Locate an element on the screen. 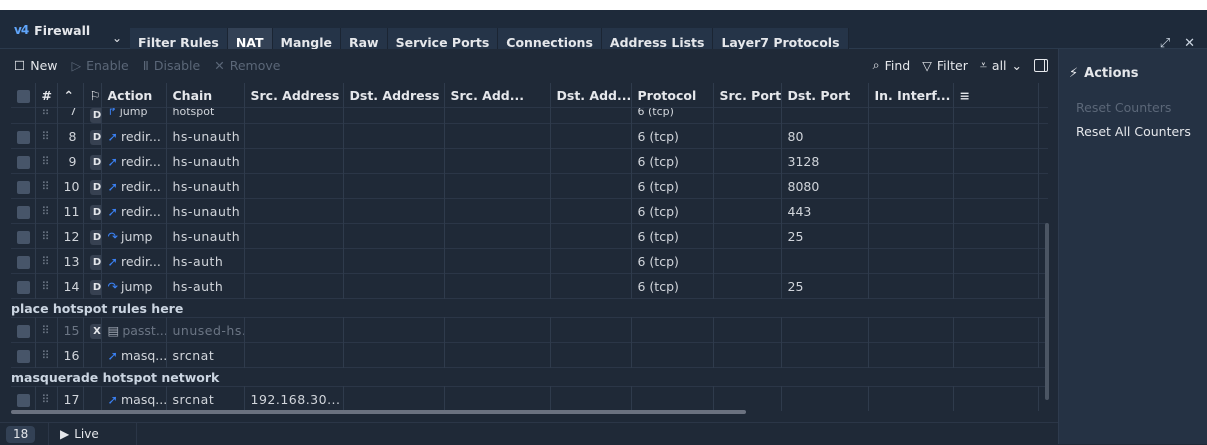 The image size is (1207, 445). horizontal-scrollbar is located at coordinates (529, 412).